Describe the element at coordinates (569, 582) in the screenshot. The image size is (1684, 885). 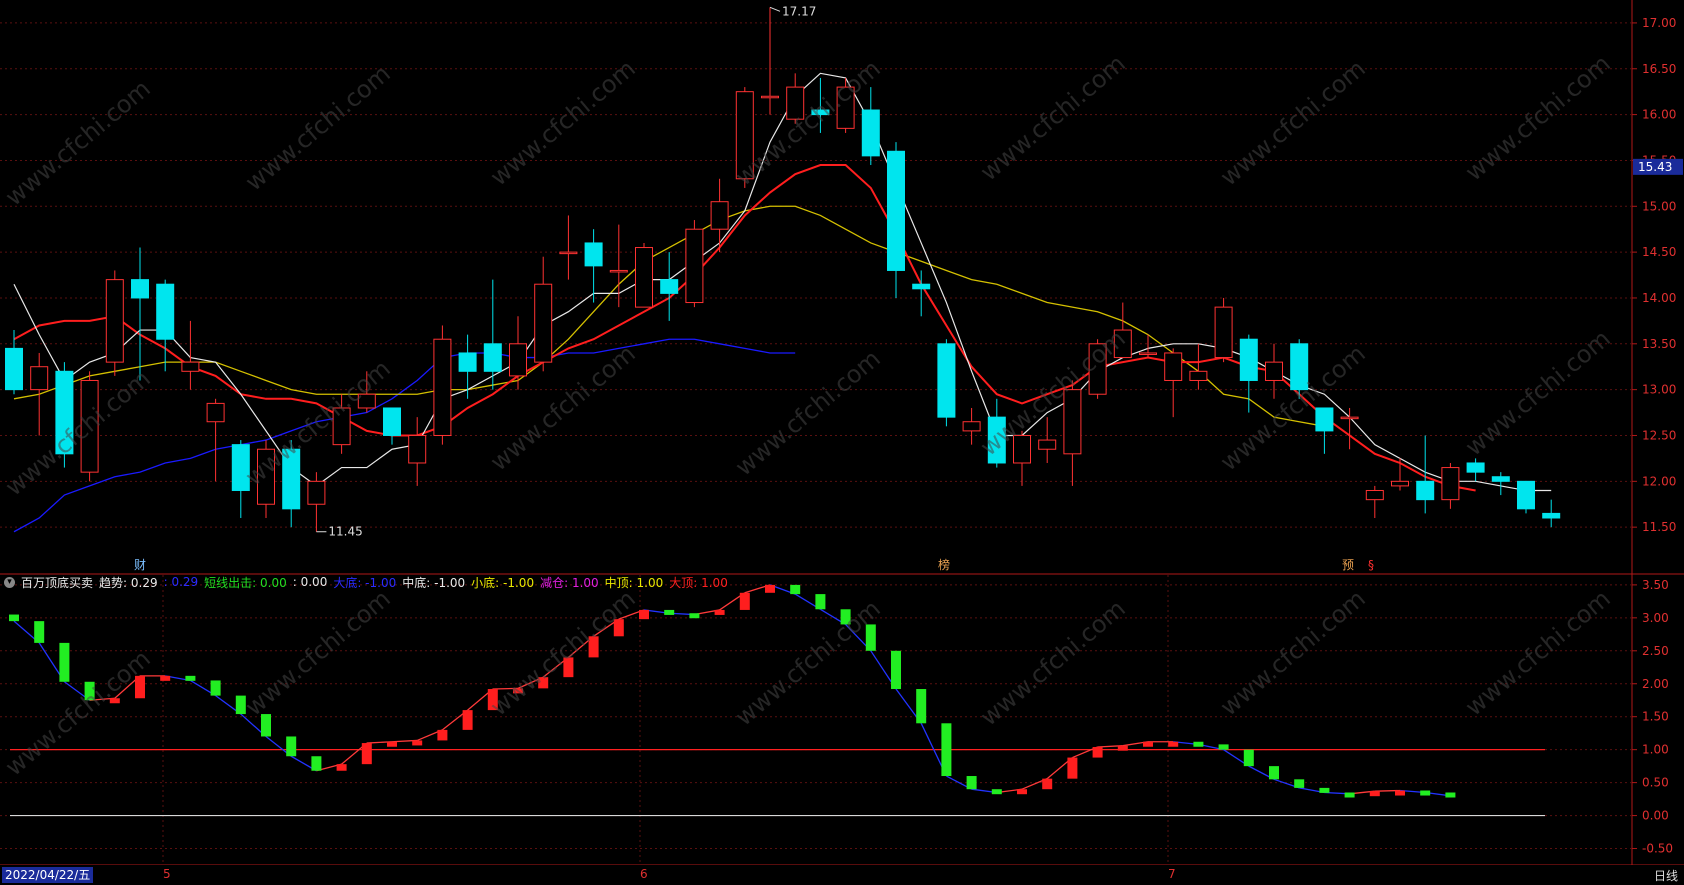
I see `legend-item-reduce: 减仓: 1.00` at that location.